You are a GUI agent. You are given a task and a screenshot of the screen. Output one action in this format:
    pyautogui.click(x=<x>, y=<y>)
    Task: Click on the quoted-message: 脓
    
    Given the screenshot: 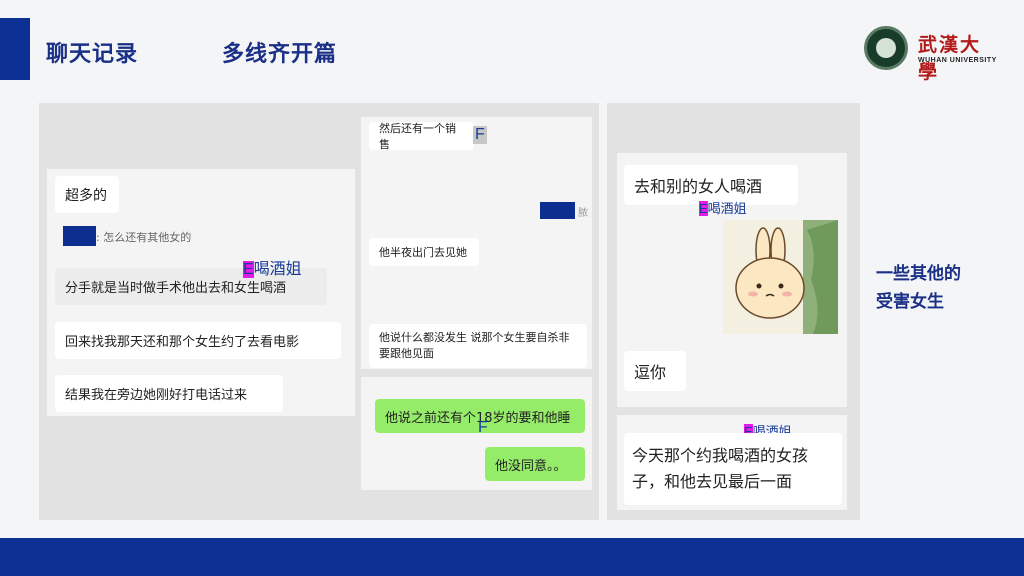 What is the action you would take?
    pyautogui.click(x=583, y=213)
    